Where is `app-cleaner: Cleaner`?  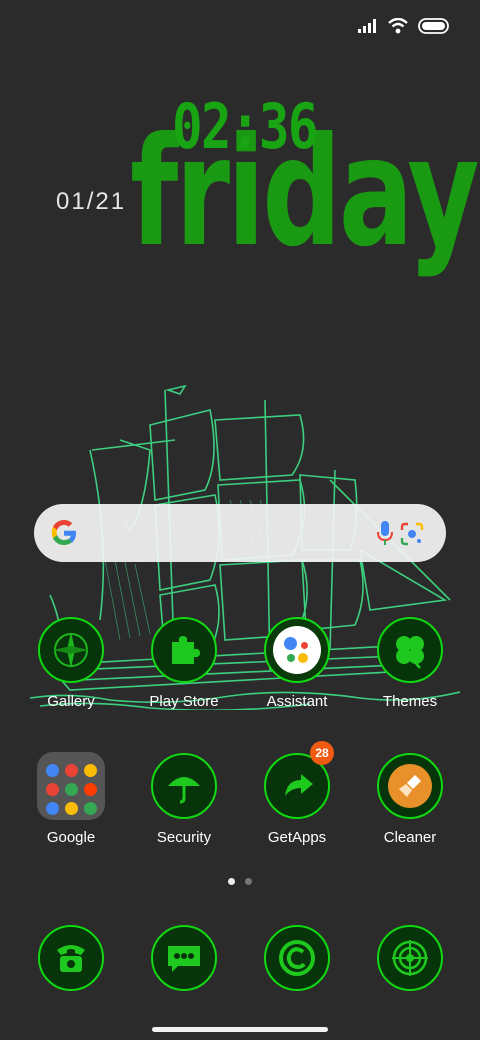 app-cleaner: Cleaner is located at coordinates (410, 799).